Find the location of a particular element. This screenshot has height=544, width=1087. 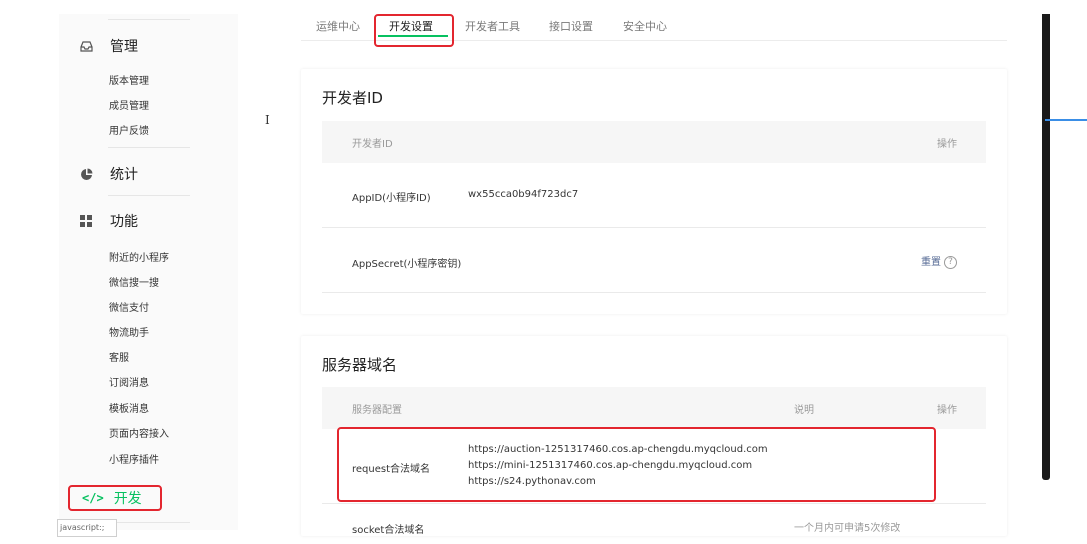

sidebar-item-pay: 微信支付 is located at coordinates (129, 306).